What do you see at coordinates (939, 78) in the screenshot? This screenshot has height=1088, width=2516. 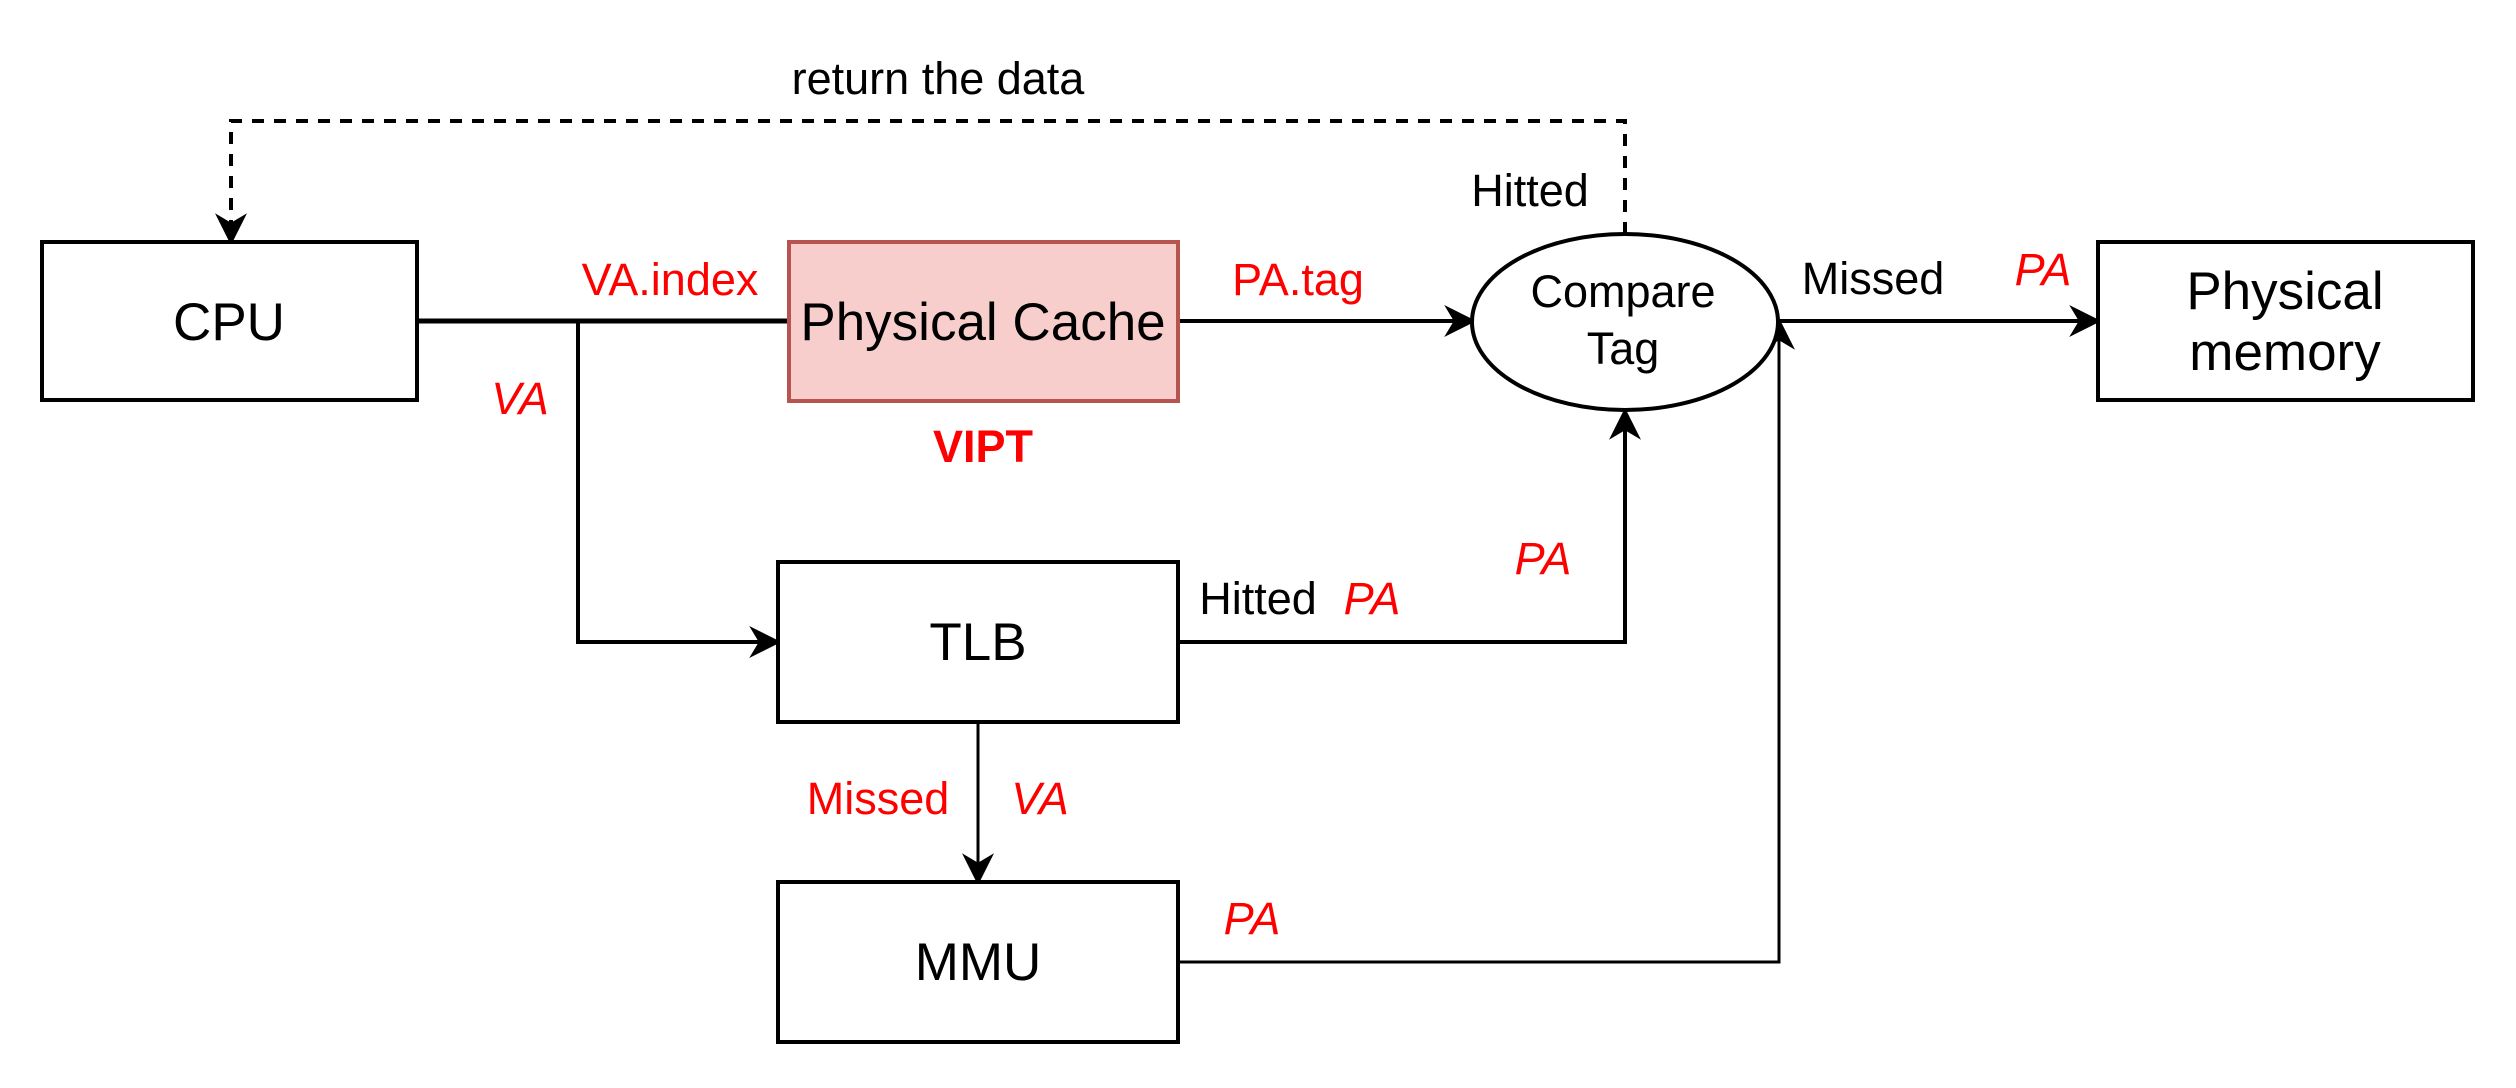 I see `label-return-the-data: return the data` at bounding box center [939, 78].